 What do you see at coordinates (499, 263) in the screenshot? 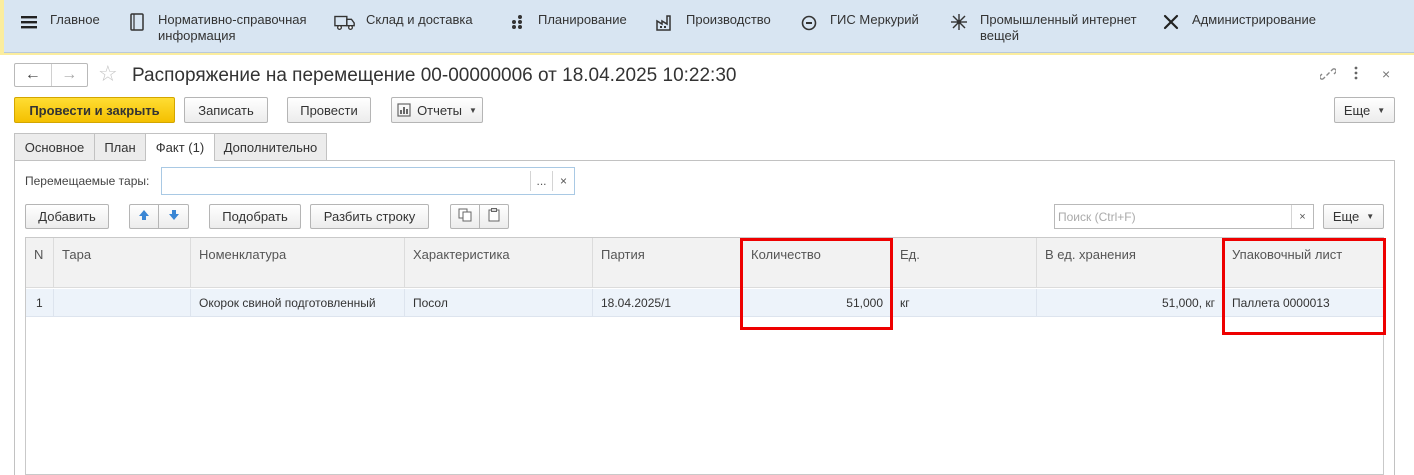
I see `column-header-characteristic: Характеристика` at bounding box center [499, 263].